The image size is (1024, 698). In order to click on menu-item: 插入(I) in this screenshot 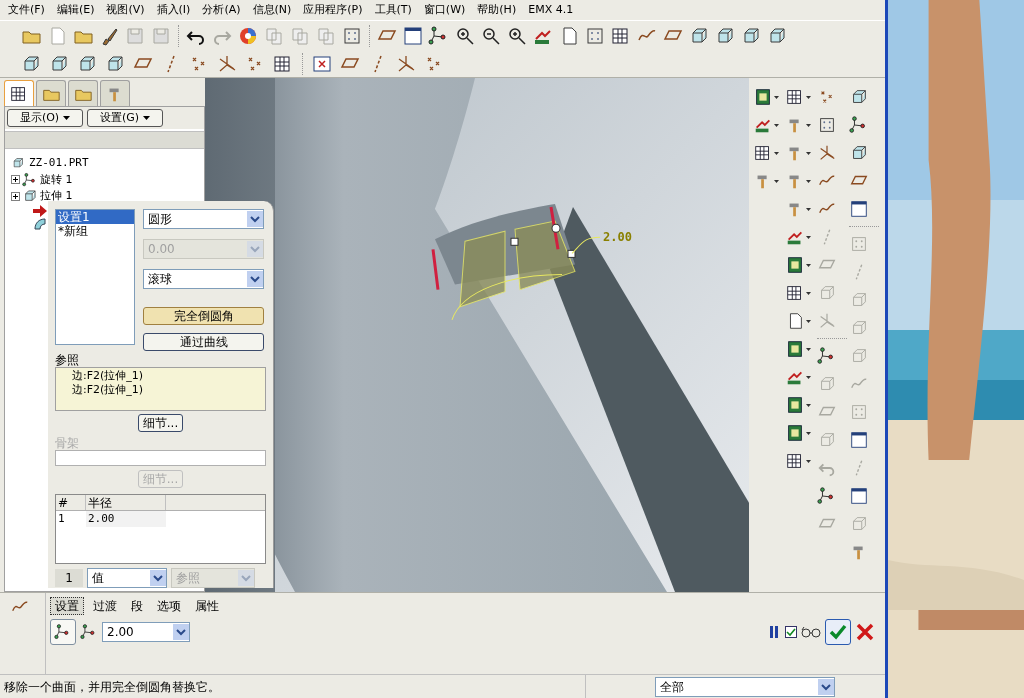, I will do `click(173, 10)`.